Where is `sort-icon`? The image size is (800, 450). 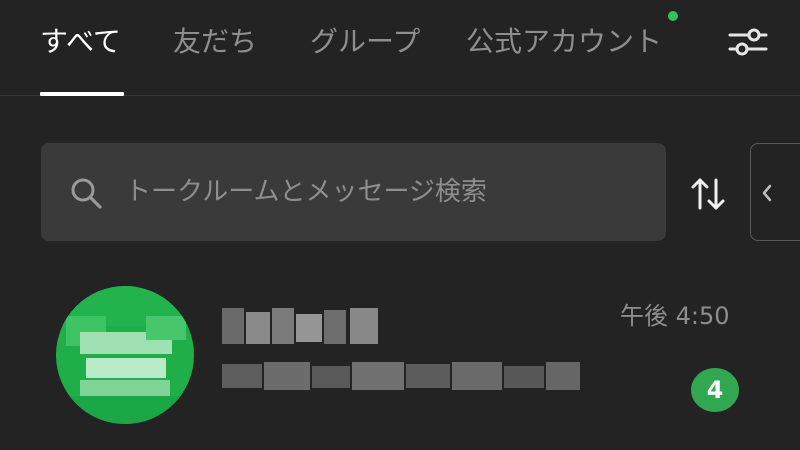 sort-icon is located at coordinates (708, 194).